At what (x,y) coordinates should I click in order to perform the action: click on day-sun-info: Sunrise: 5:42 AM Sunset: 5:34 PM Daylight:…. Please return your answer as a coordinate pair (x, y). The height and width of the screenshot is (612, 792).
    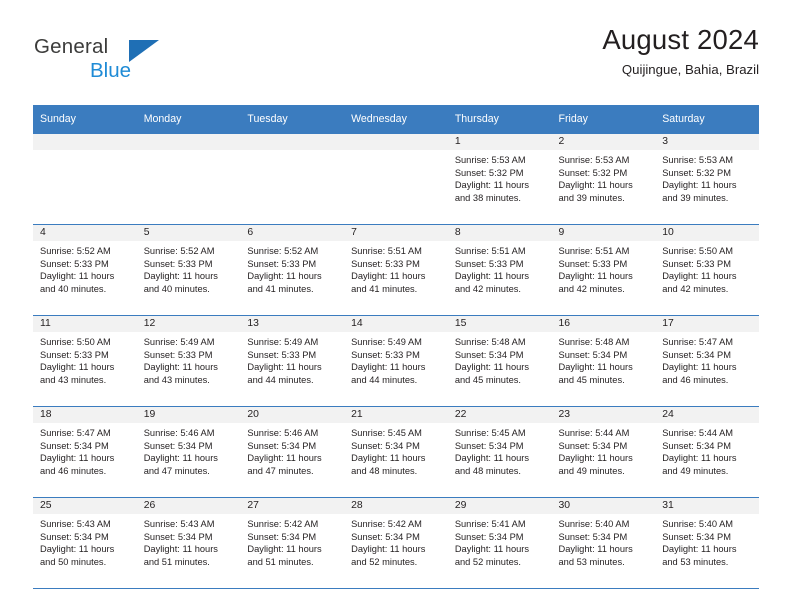
    Looking at the image, I should click on (292, 541).